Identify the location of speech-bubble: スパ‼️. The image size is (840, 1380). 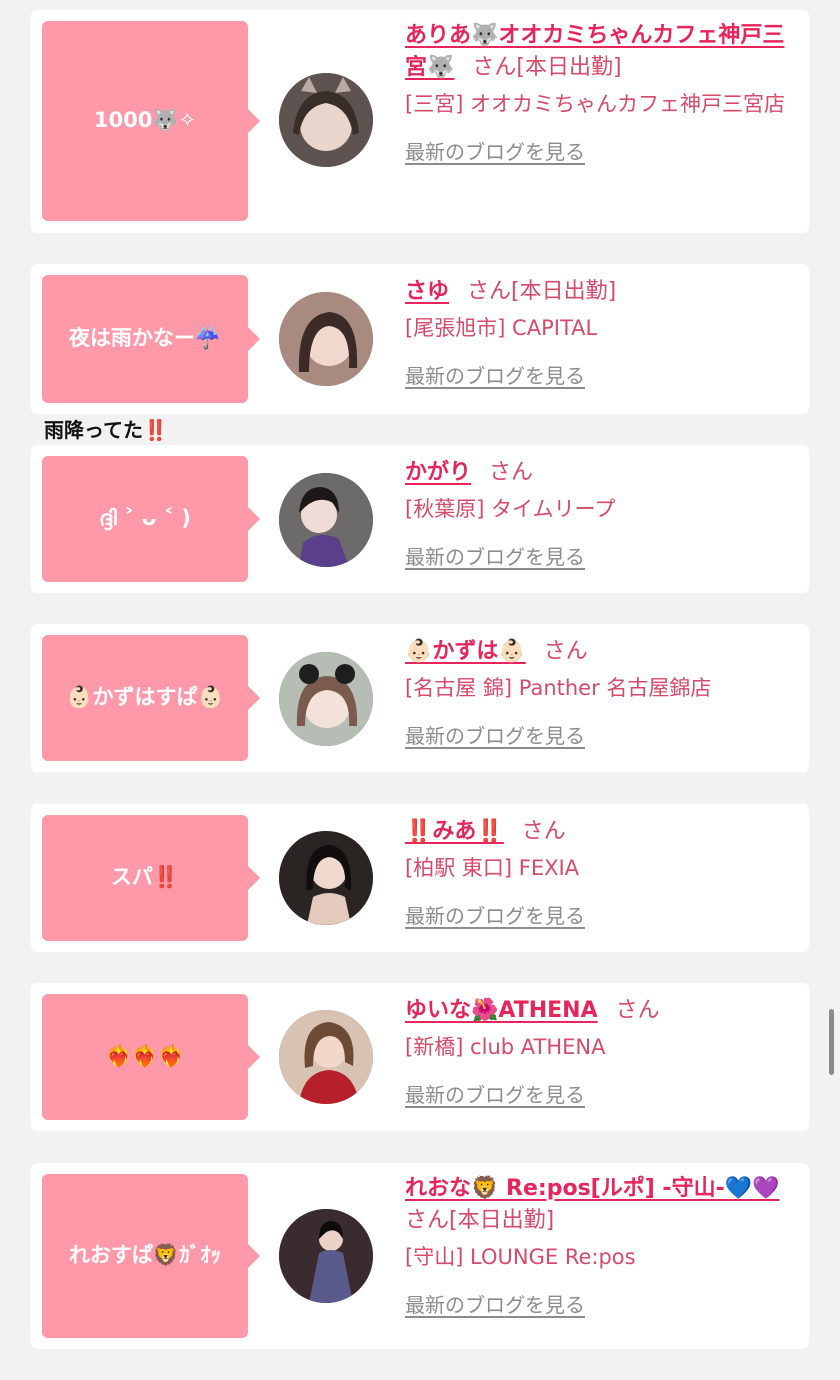
(151, 878).